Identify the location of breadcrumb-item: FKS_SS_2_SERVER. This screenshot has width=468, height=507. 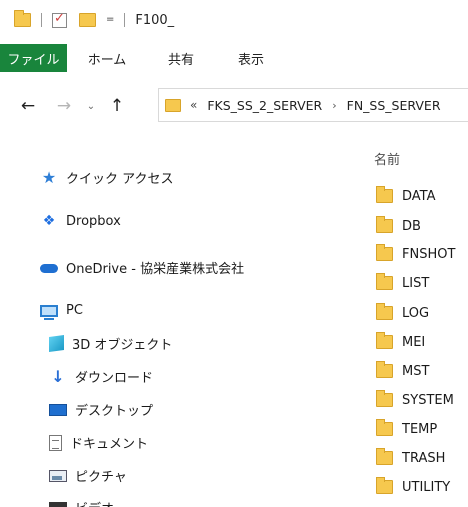
(264, 105).